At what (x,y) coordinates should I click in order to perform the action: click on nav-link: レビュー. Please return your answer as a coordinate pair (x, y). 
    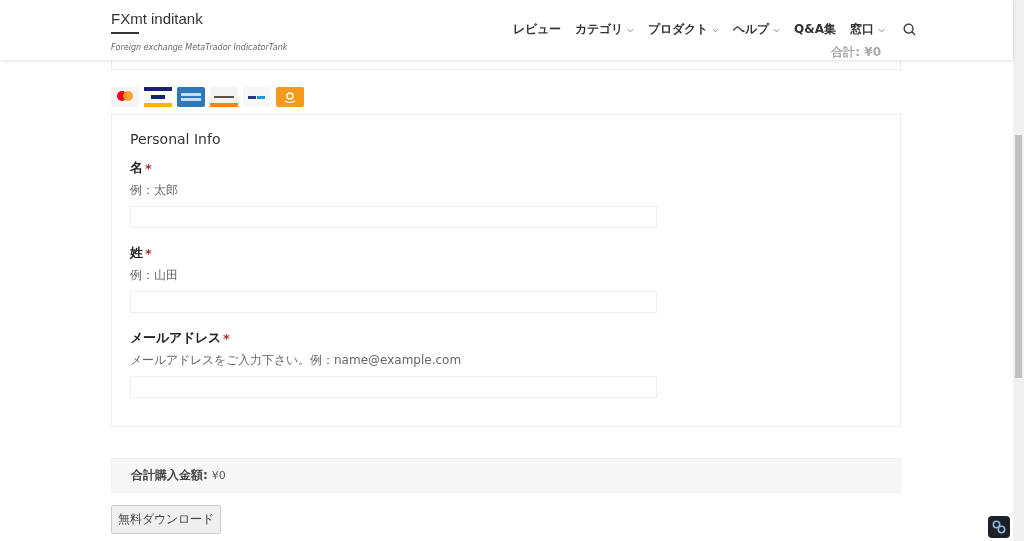
    Looking at the image, I should click on (537, 29).